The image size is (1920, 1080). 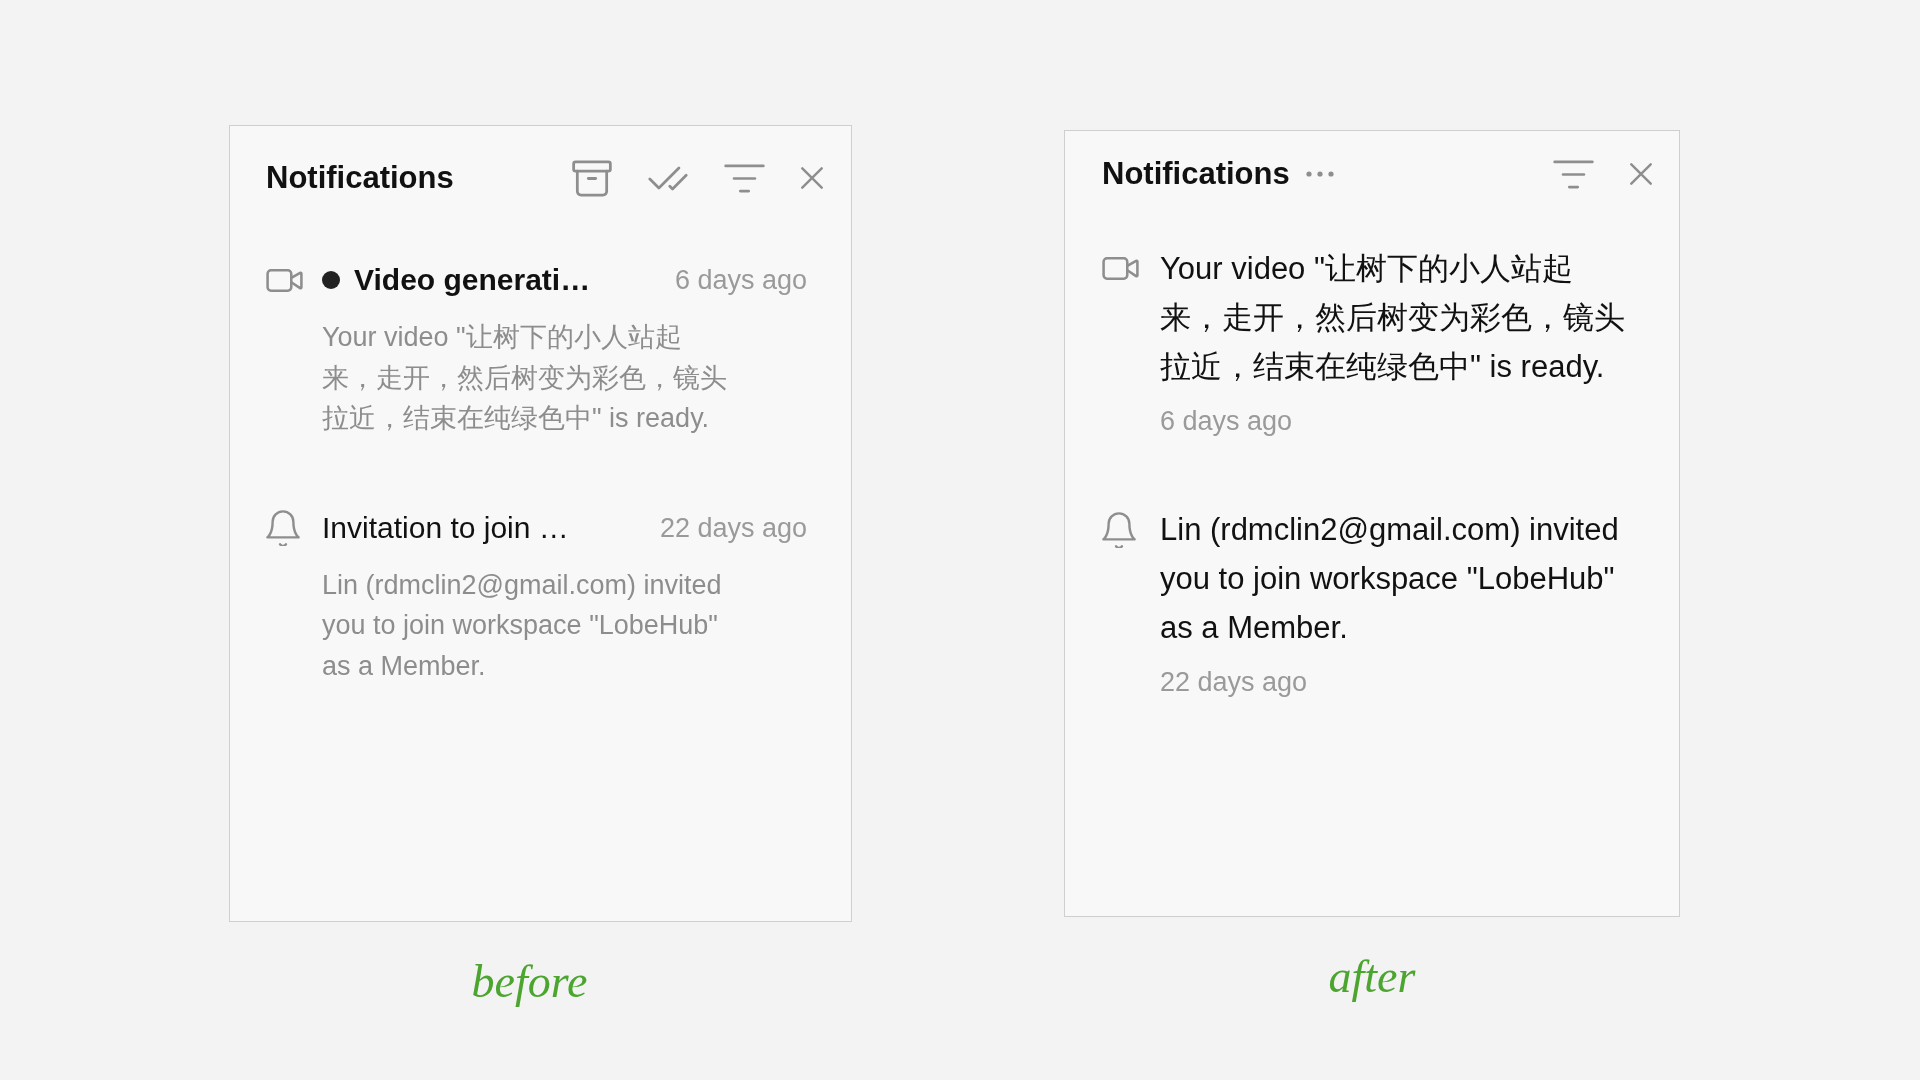 I want to click on double-check-icon, so click(x=668, y=178).